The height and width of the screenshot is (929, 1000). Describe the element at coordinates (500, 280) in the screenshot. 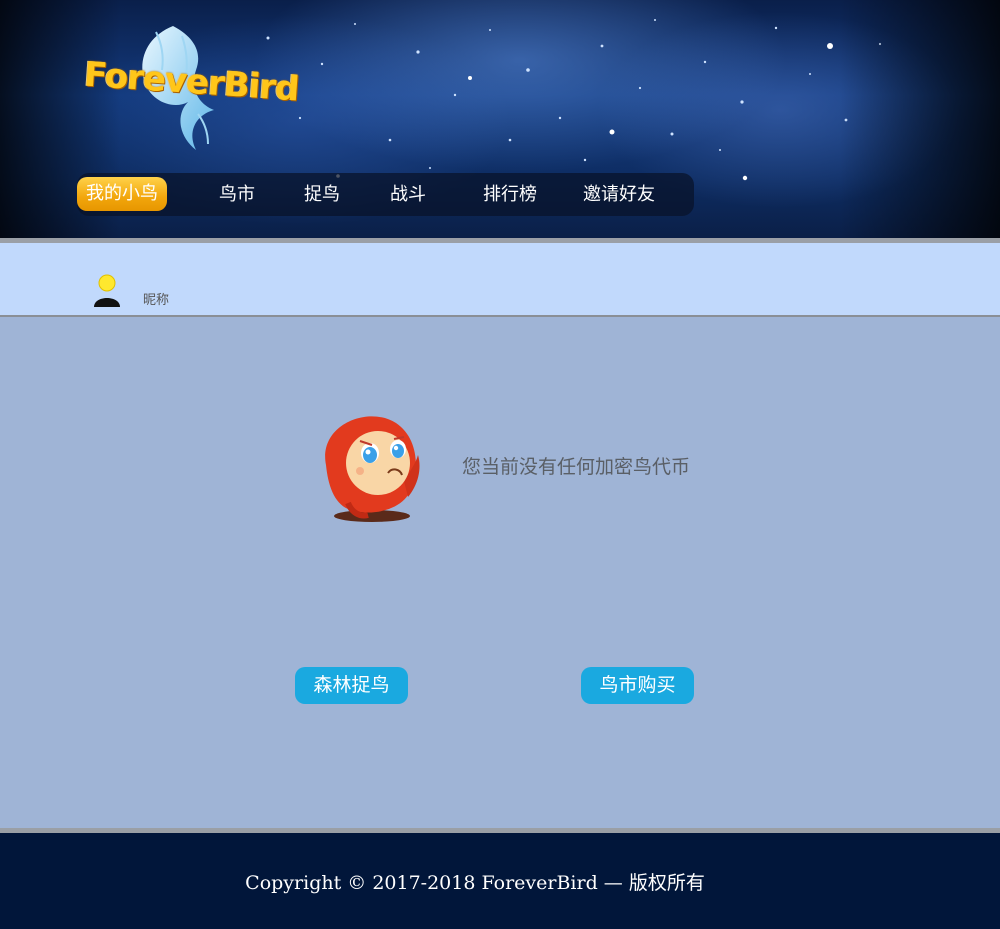

I see `profile-bar: 昵称` at that location.